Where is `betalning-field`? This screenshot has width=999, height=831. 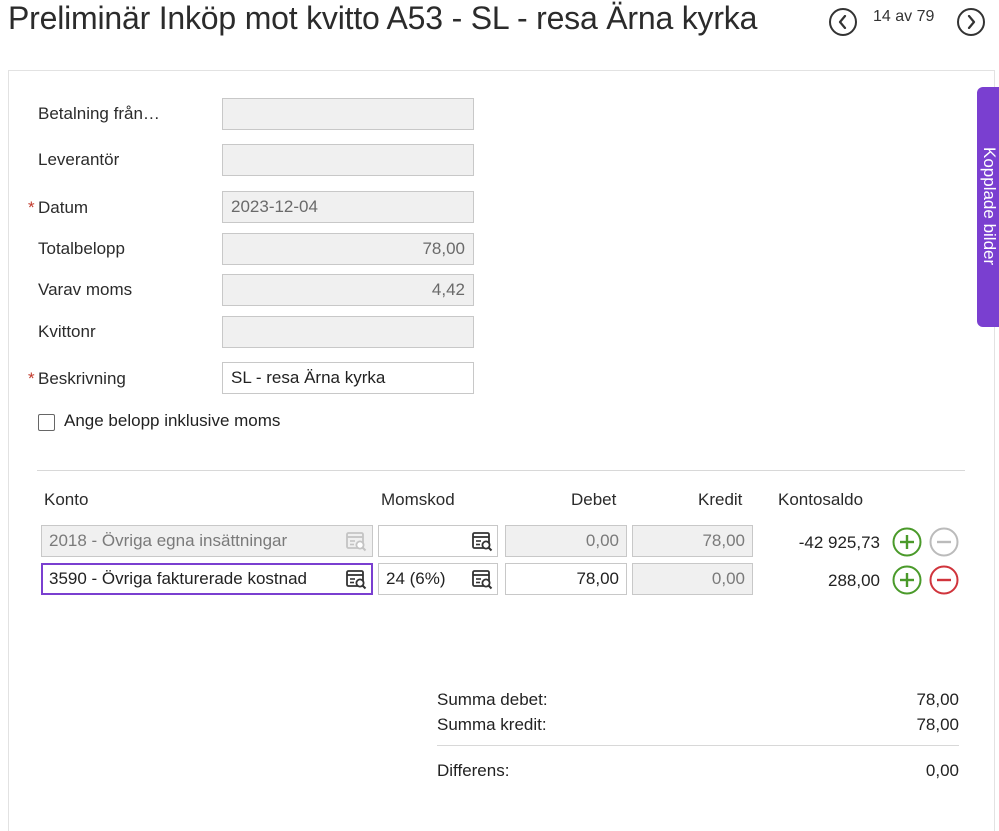 betalning-field is located at coordinates (348, 114).